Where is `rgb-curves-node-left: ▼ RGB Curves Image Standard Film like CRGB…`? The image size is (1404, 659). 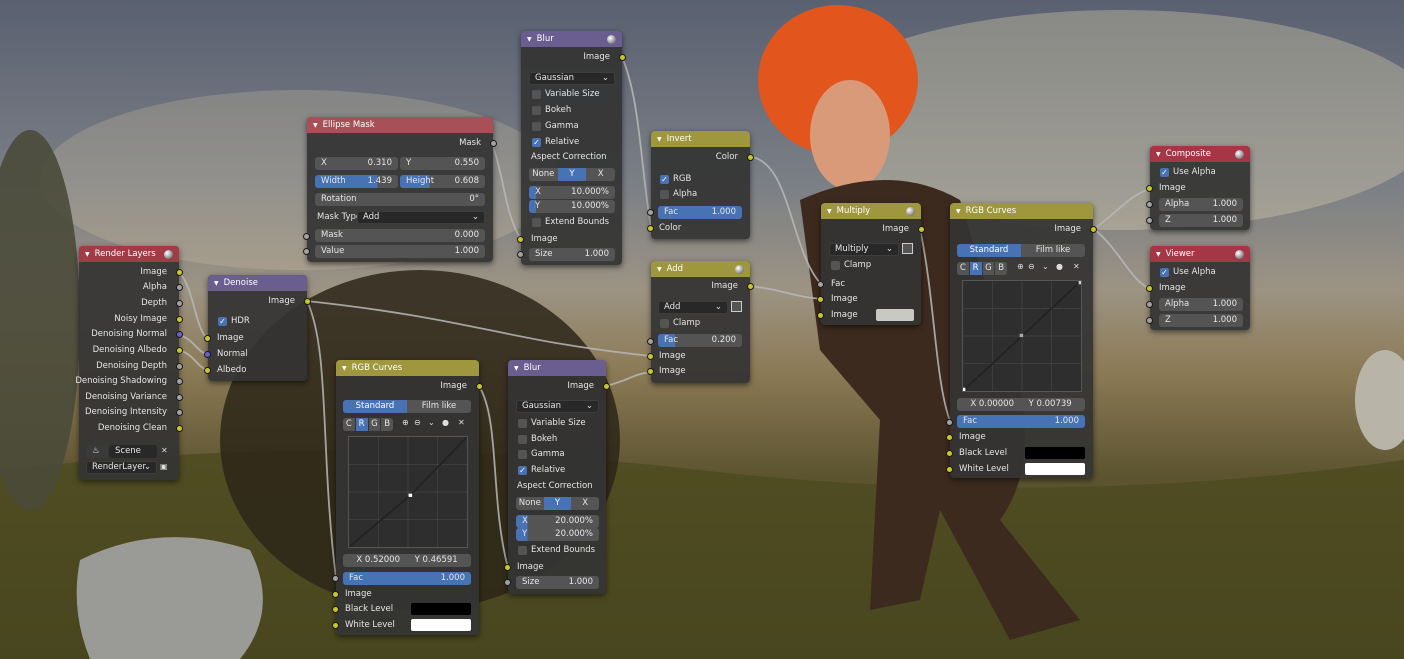
rgb-curves-node-left: ▼ RGB Curves Image Standard Film like CRGB… is located at coordinates (407, 497).